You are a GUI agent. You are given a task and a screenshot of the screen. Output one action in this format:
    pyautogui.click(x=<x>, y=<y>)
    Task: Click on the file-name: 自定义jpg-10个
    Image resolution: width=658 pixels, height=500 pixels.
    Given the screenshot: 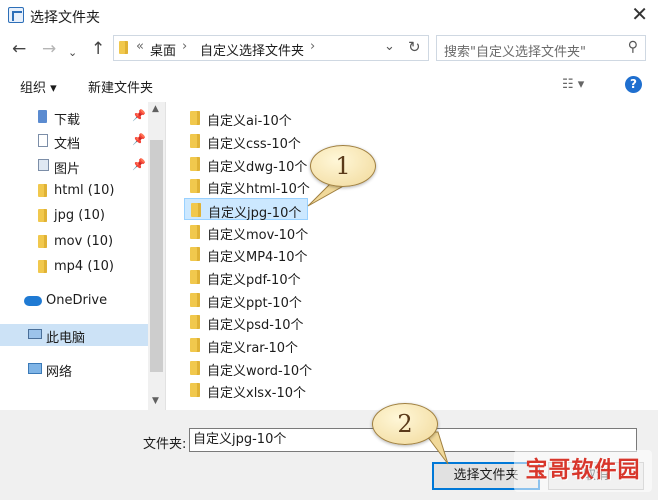 What is the action you would take?
    pyautogui.click(x=255, y=213)
    